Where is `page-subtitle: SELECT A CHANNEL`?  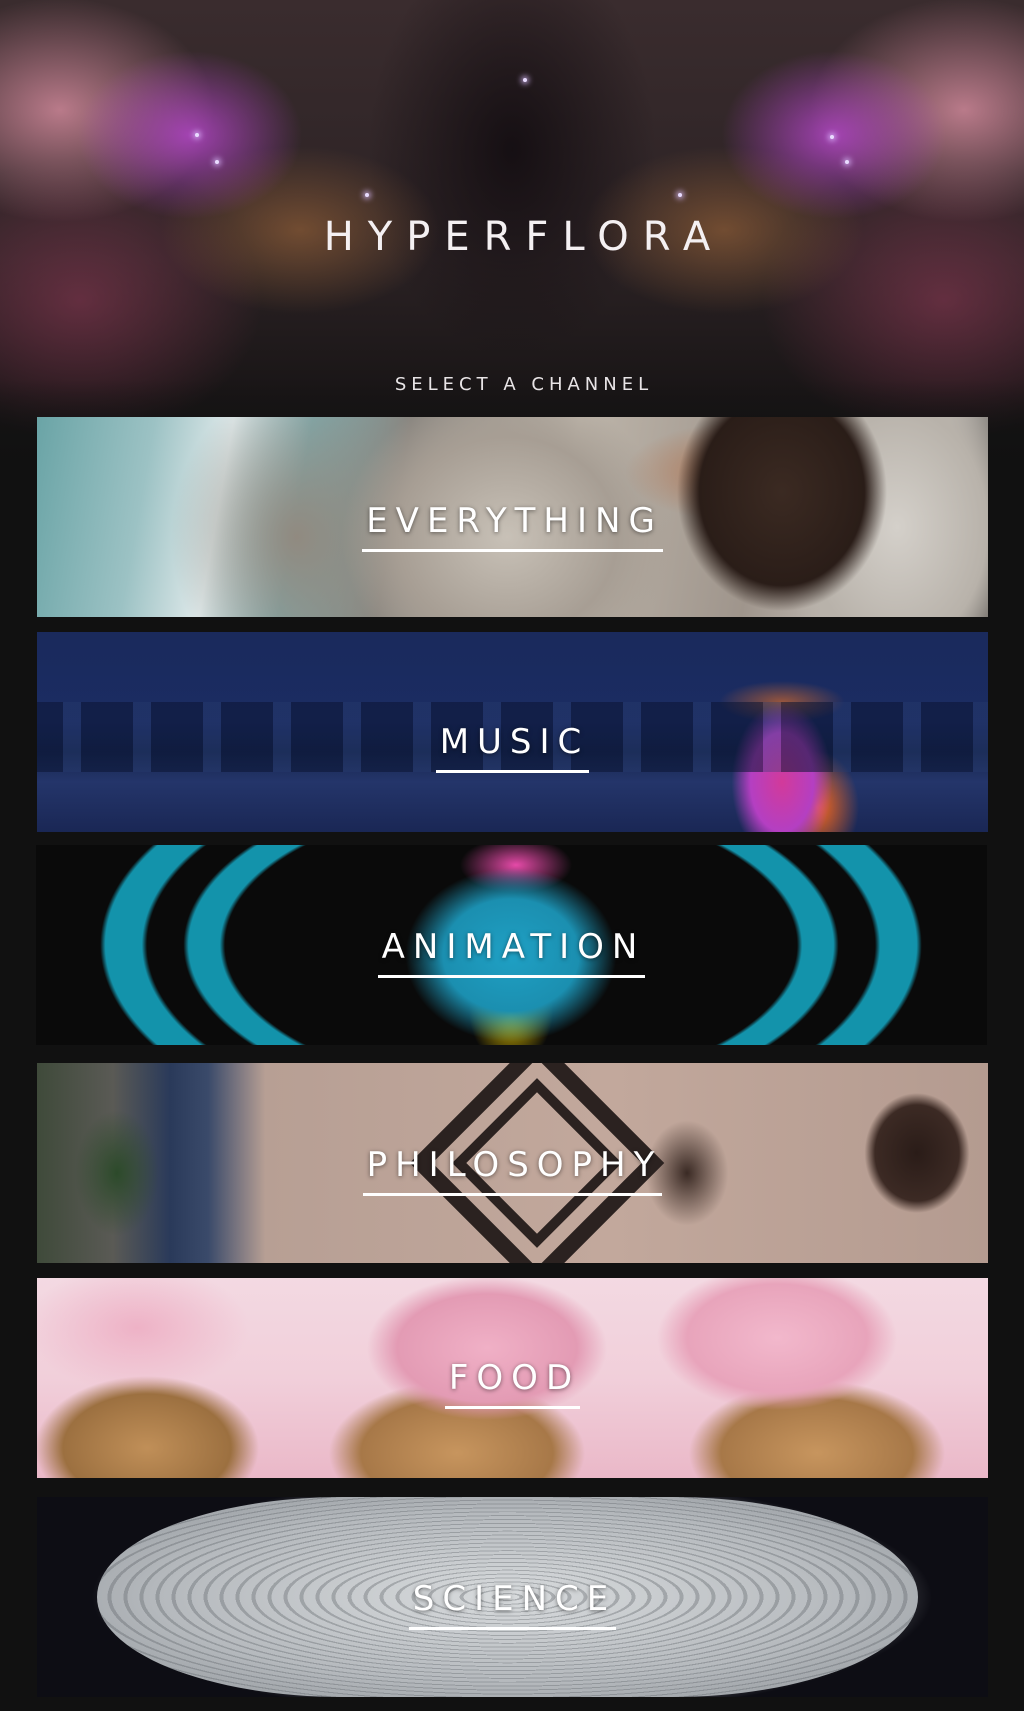 page-subtitle: SELECT A CHANNEL is located at coordinates (524, 384).